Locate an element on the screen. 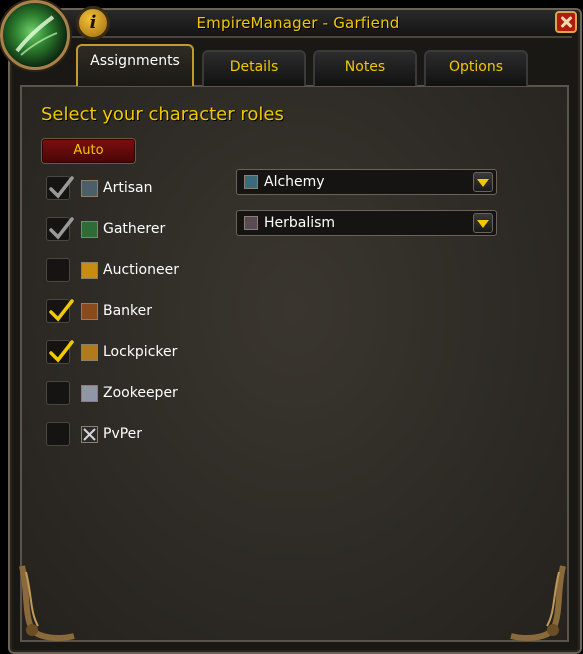 The height and width of the screenshot is (654, 583). lockpicker-icon is located at coordinates (89, 352).